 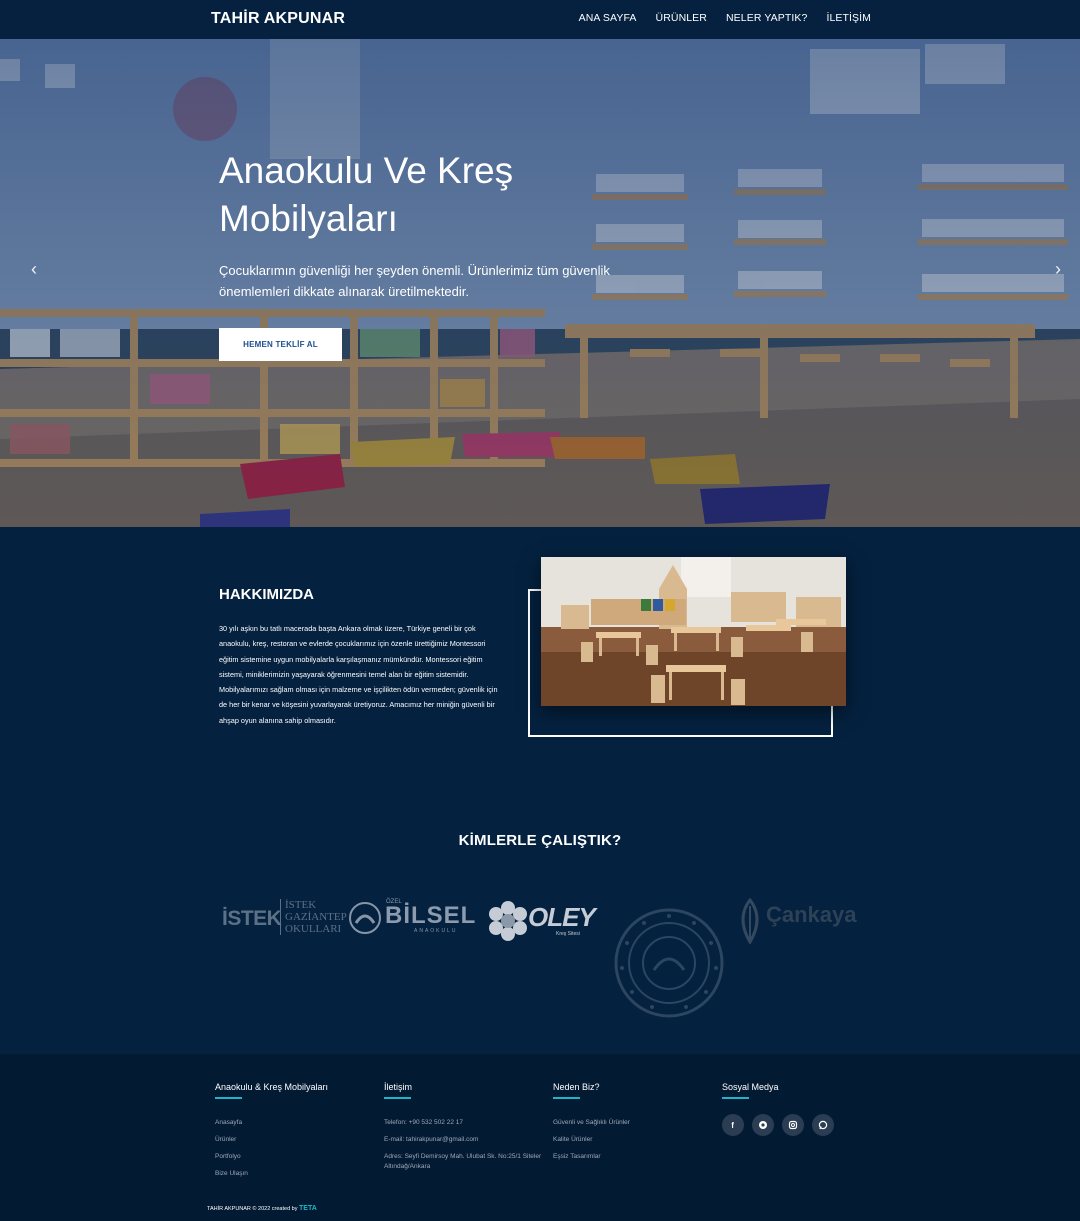 What do you see at coordinates (573, 1139) in the screenshot?
I see `footer-feature-quality: Kalite Ürünler` at bounding box center [573, 1139].